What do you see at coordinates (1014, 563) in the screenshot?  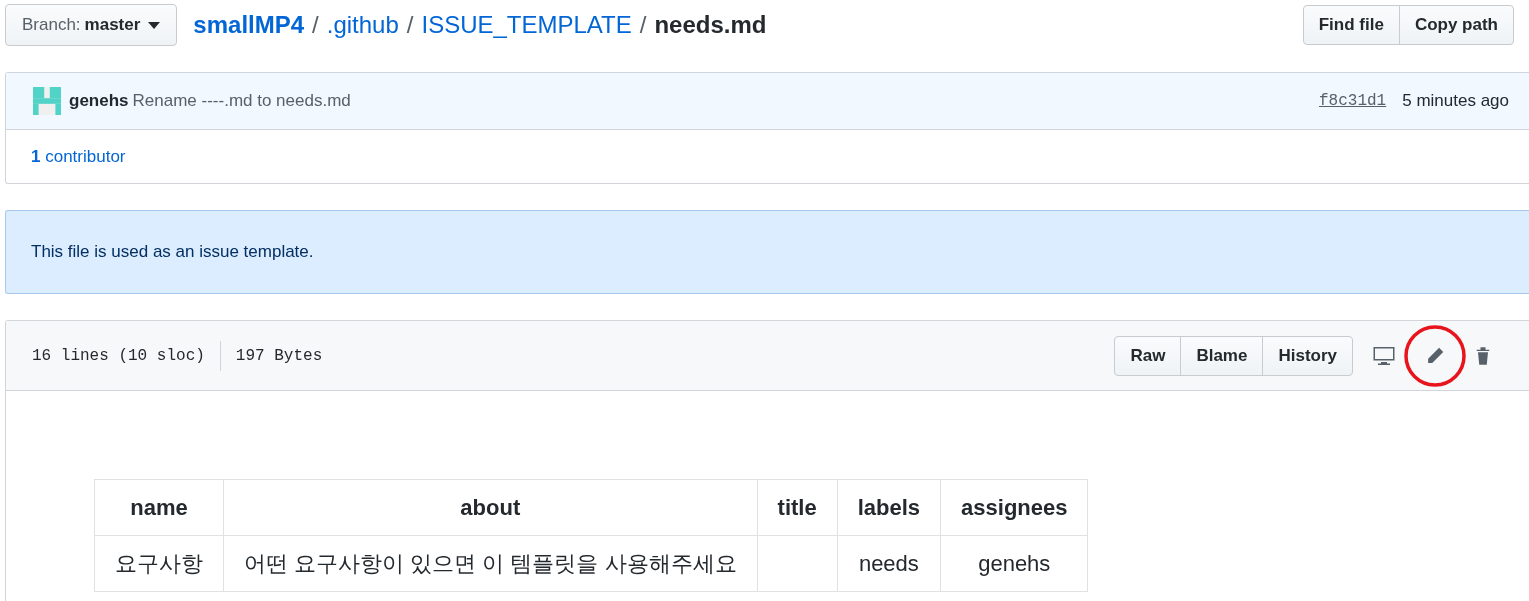 I see `table-cell: genehs` at bounding box center [1014, 563].